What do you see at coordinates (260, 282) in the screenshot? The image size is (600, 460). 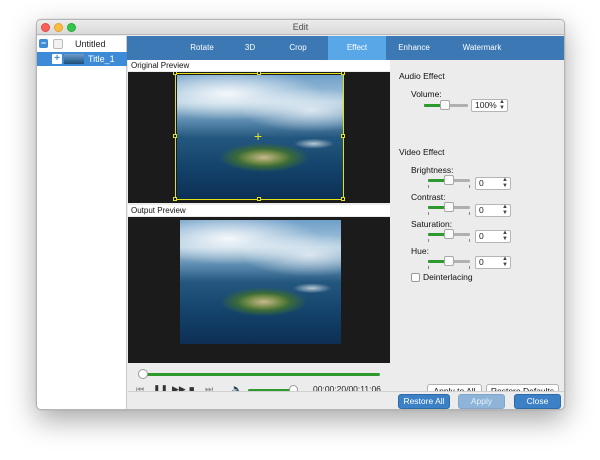 I see `output-video-frame` at bounding box center [260, 282].